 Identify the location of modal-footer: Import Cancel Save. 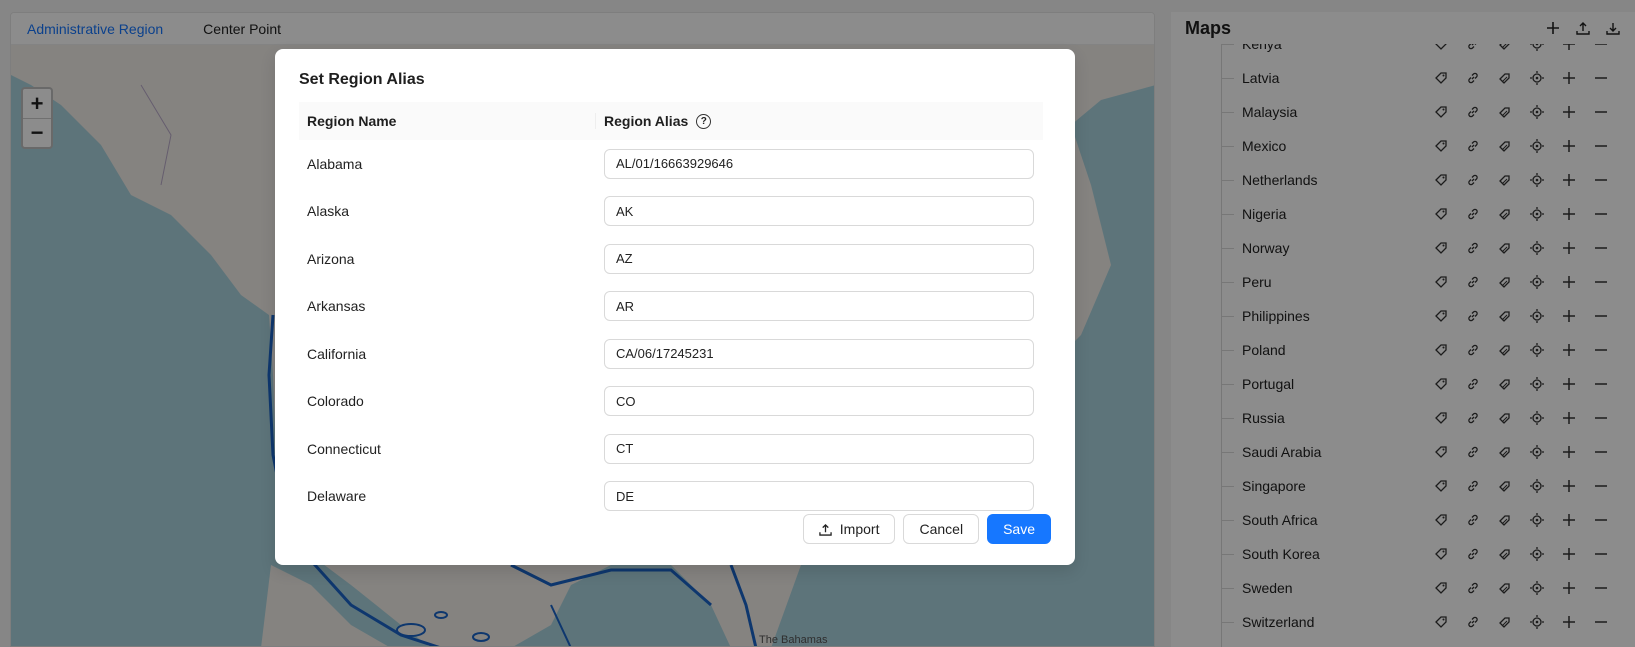
(926, 529).